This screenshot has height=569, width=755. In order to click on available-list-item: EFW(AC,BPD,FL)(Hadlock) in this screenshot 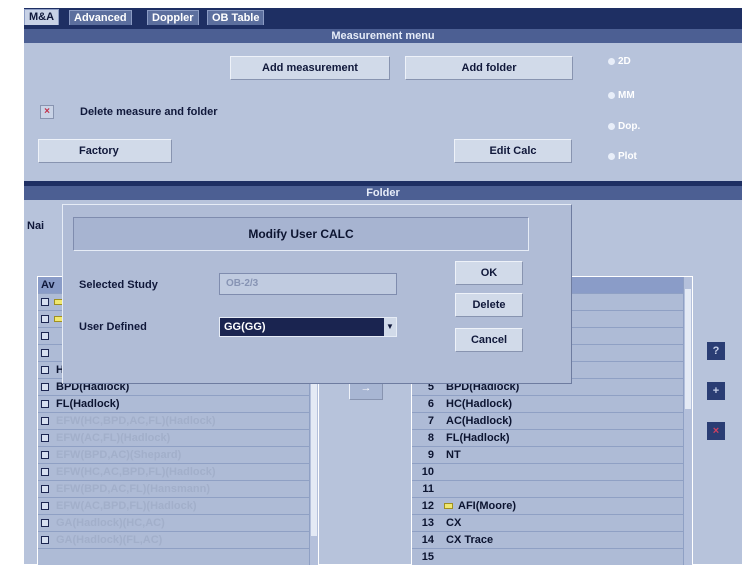, I will do `click(178, 506)`.